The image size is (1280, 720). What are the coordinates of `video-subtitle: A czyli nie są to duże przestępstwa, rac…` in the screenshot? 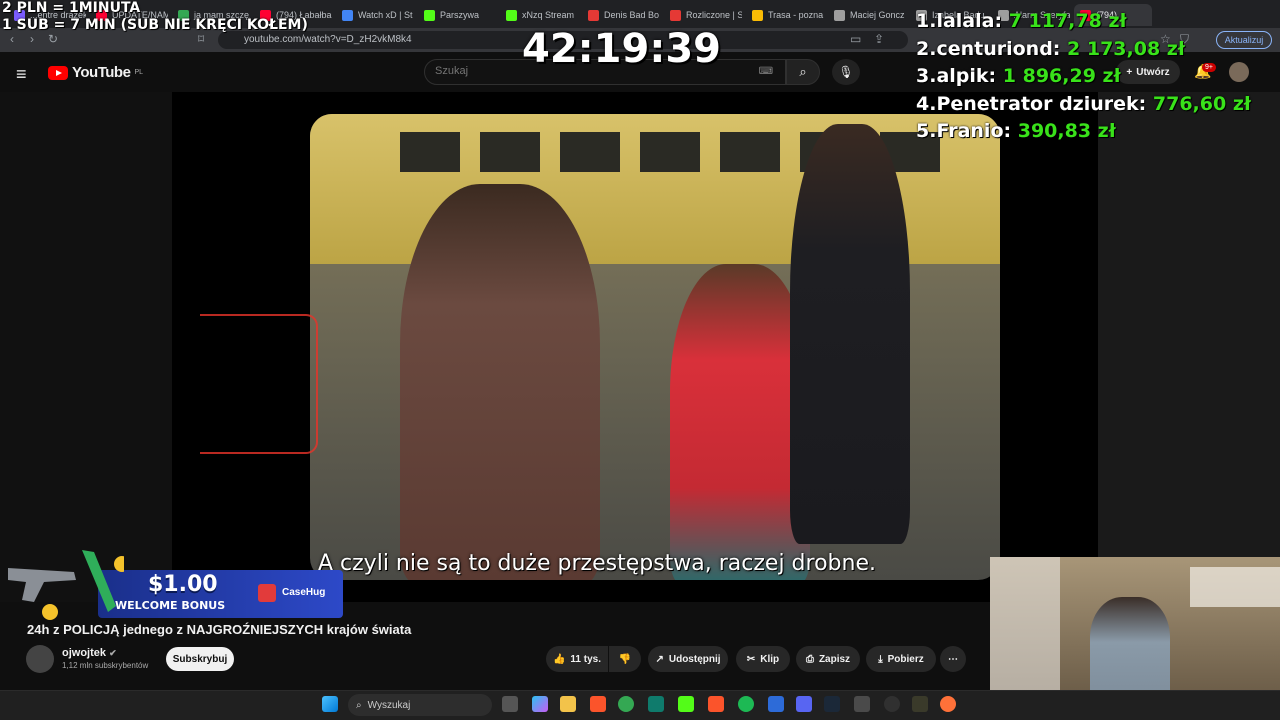 It's located at (597, 563).